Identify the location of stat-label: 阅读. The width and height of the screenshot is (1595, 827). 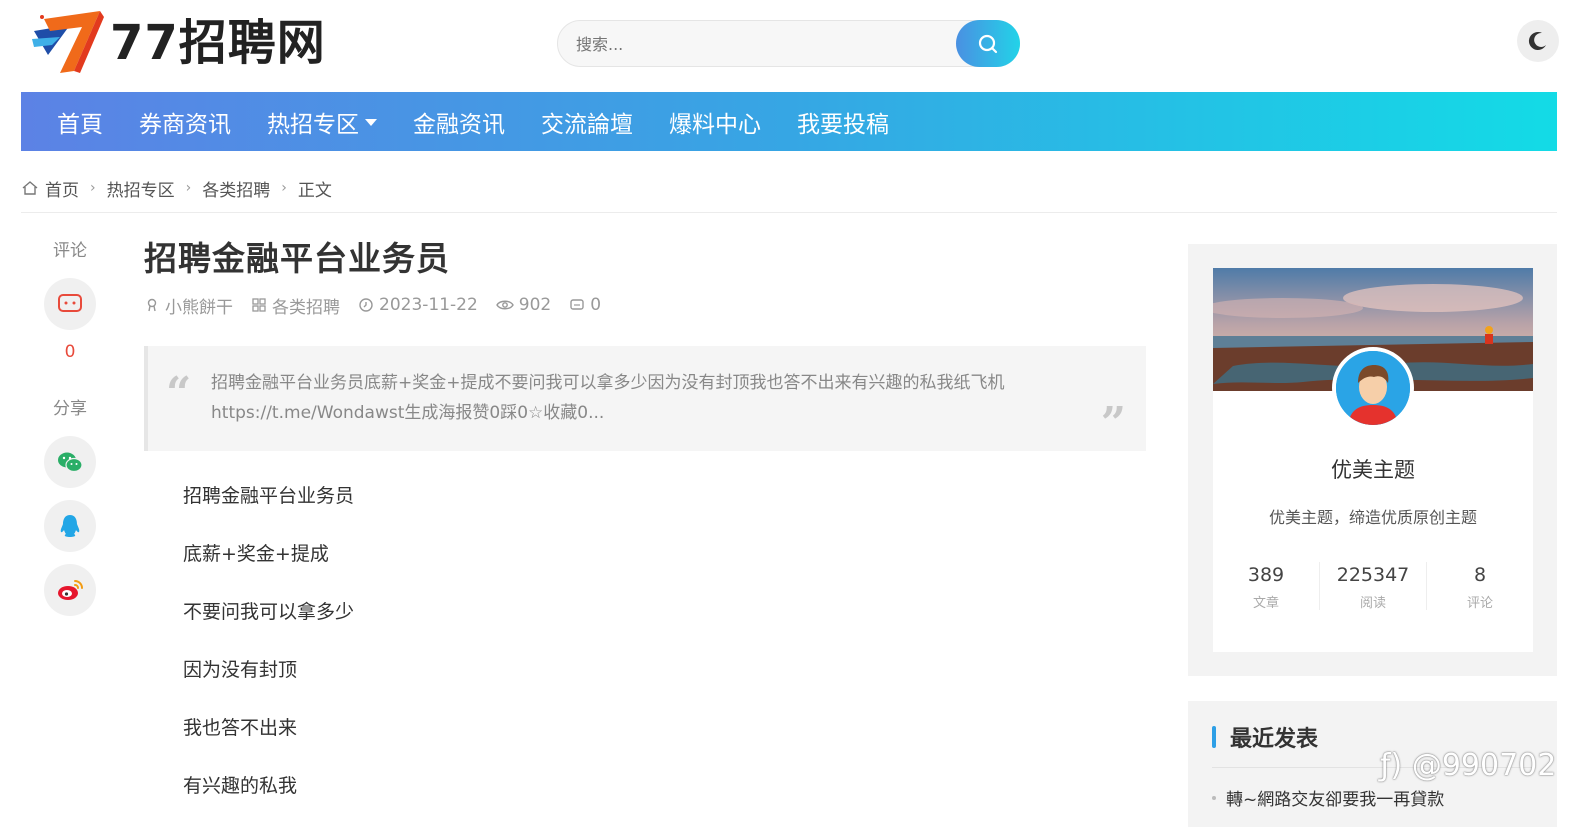
(1372, 603).